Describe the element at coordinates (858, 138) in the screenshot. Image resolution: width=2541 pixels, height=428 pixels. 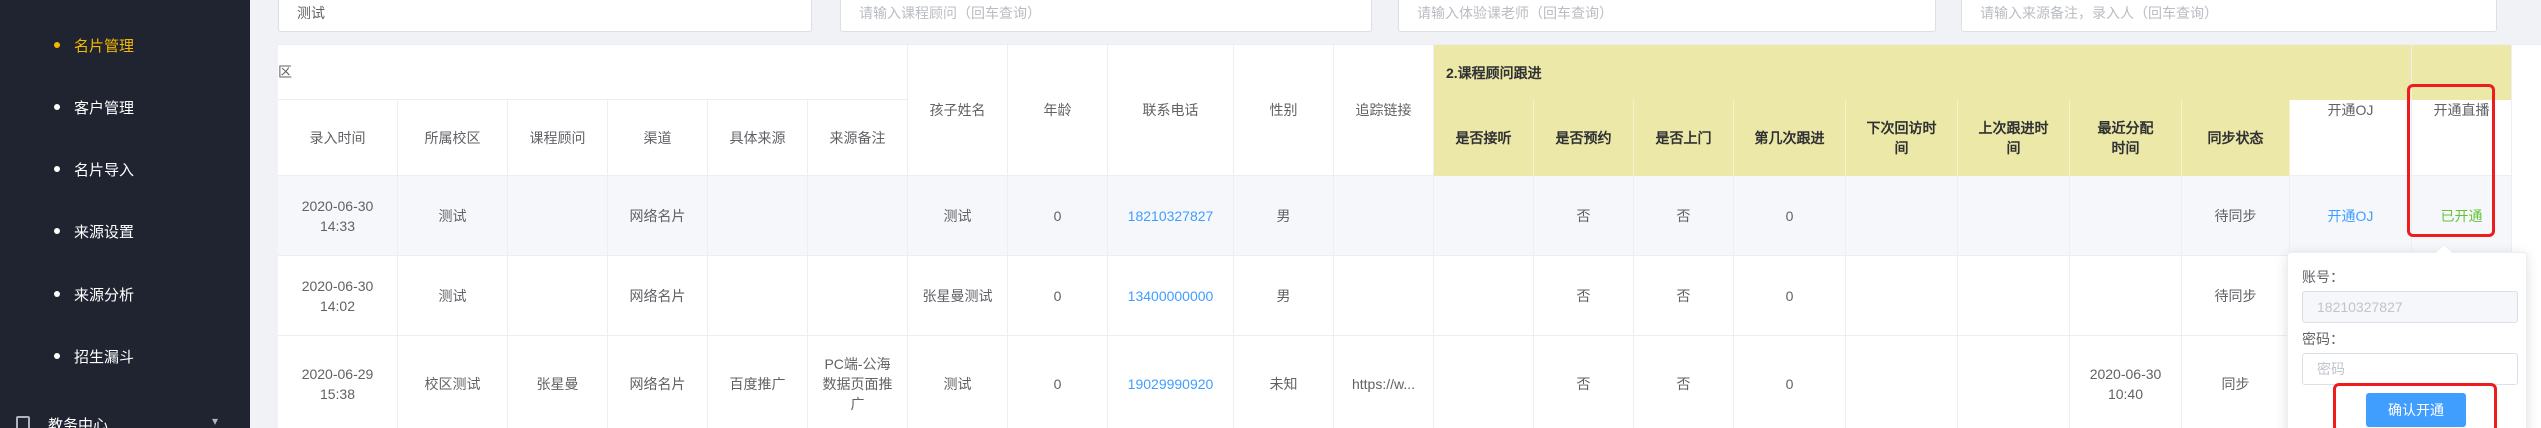
I see `col-header-source-note: 来源备注` at that location.